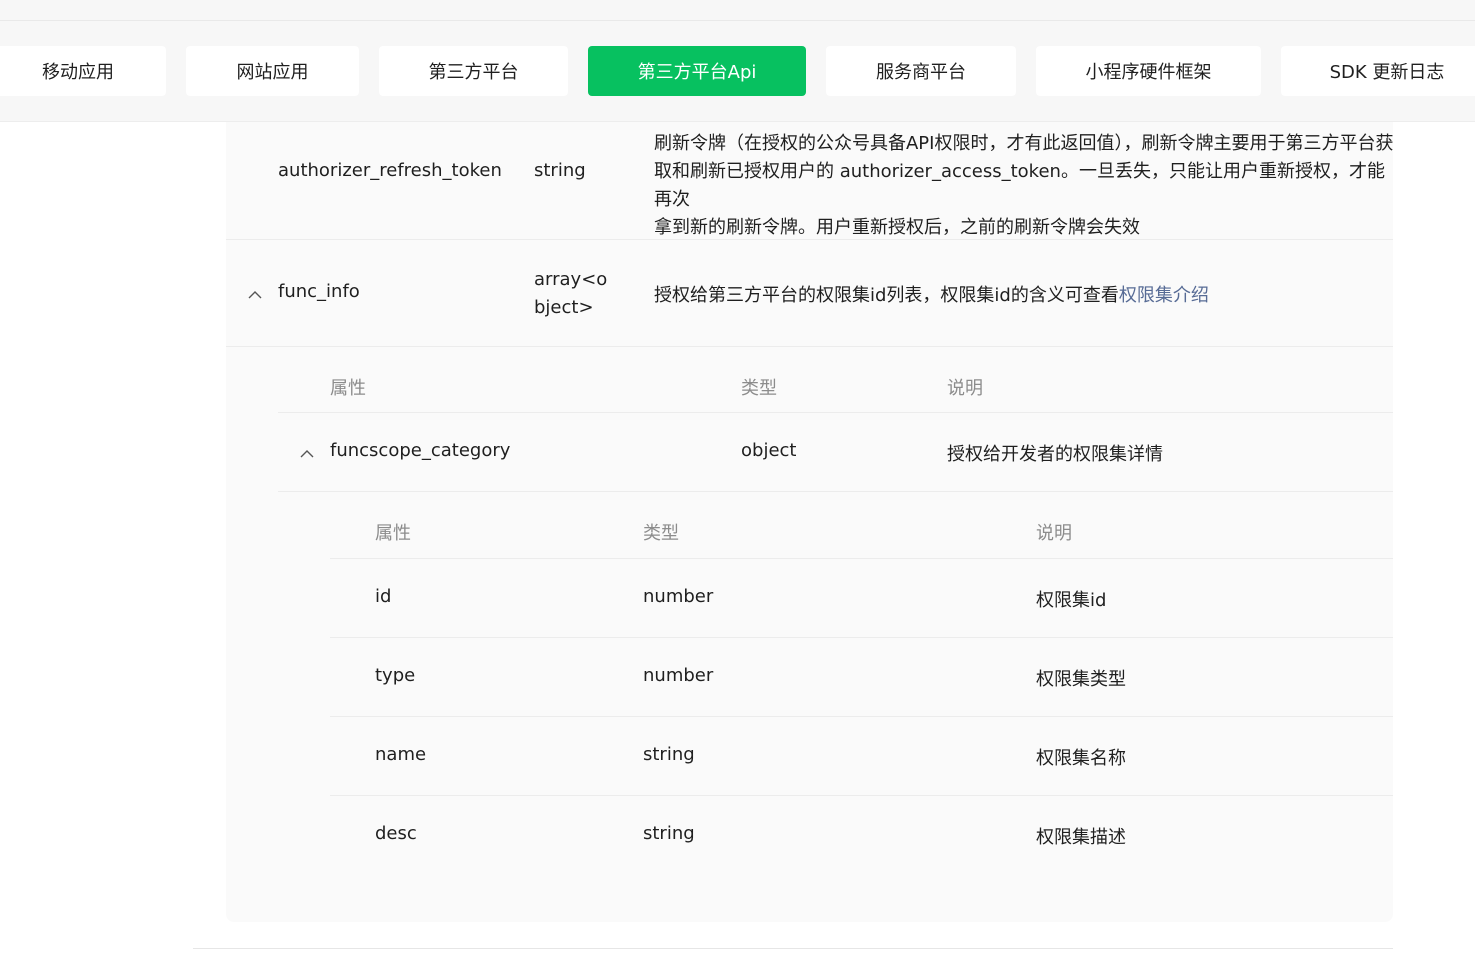 The image size is (1475, 979). I want to click on tab-website-app: 网站应用, so click(272, 71).